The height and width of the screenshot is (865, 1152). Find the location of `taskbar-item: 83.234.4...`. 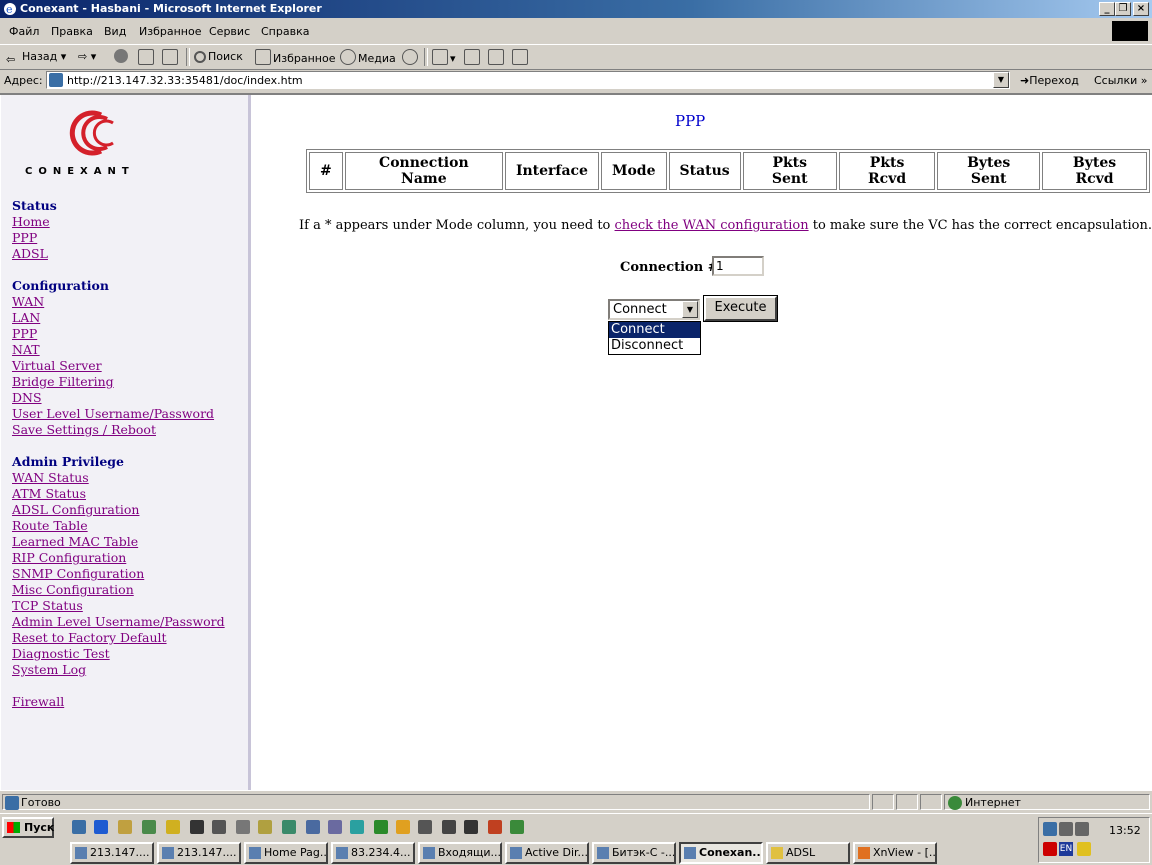

taskbar-item: 83.234.4... is located at coordinates (373, 853).